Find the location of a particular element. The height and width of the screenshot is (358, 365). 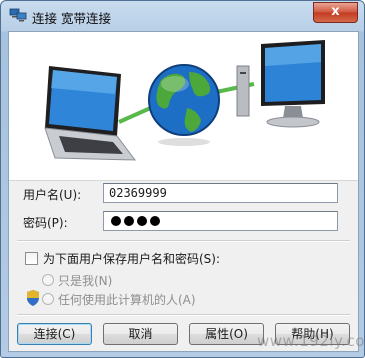

uac-shield-icon is located at coordinates (33, 298).